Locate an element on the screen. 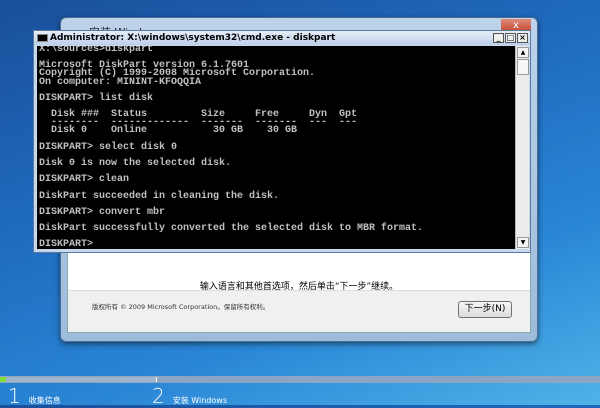 Image resolution: width=600 pixels, height=408 pixels. console-line: DISKPART> convert mbr is located at coordinates (102, 212).